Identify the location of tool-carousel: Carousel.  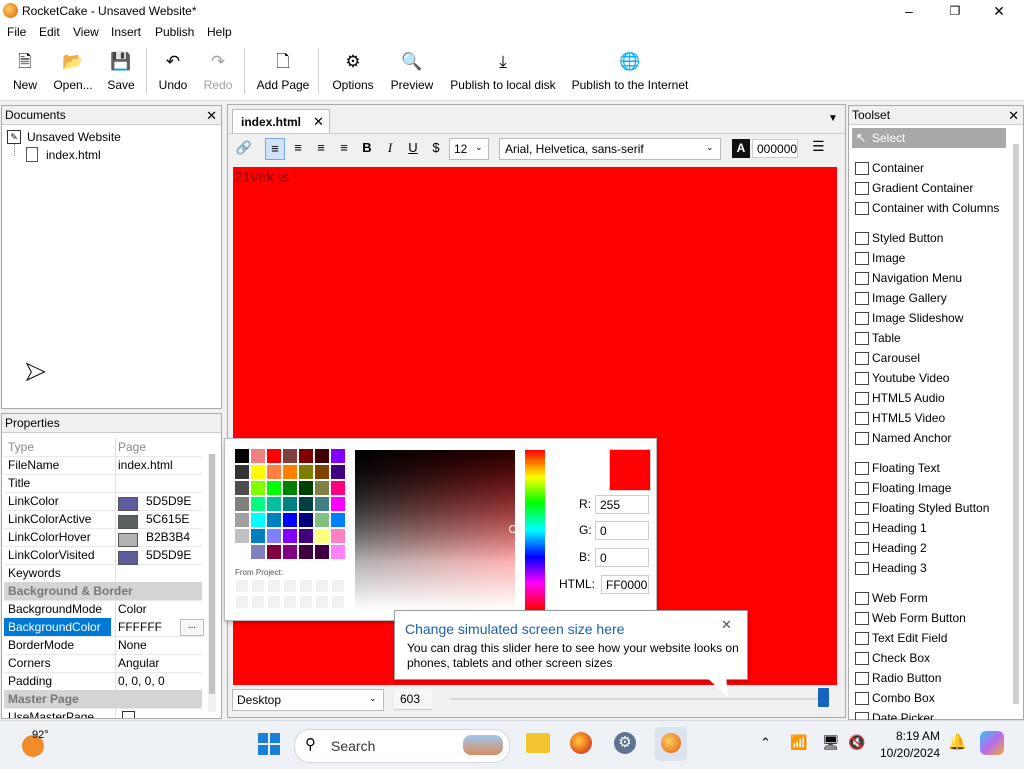
(931, 358).